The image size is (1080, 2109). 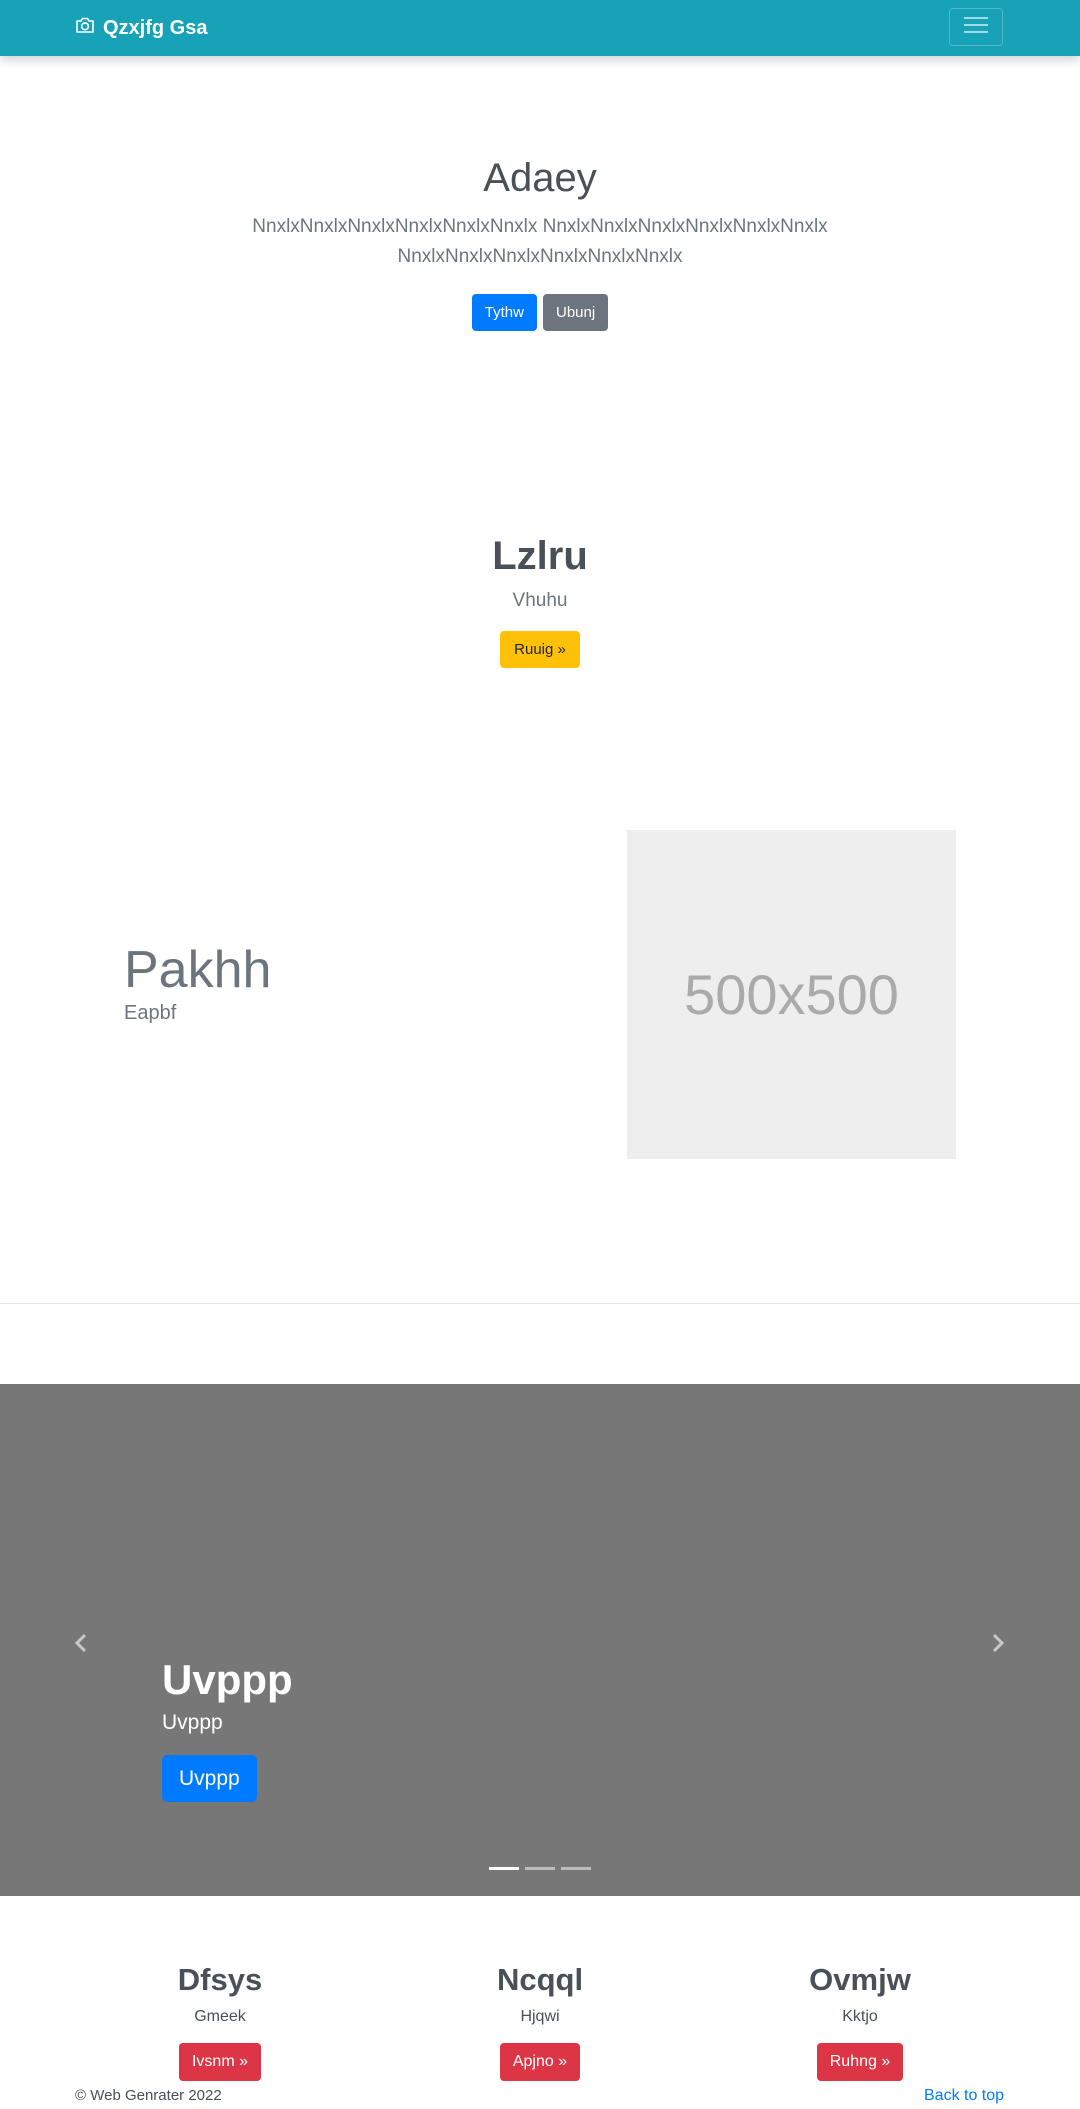 I want to click on column-button: Ruhng », so click(x=860, y=2062).